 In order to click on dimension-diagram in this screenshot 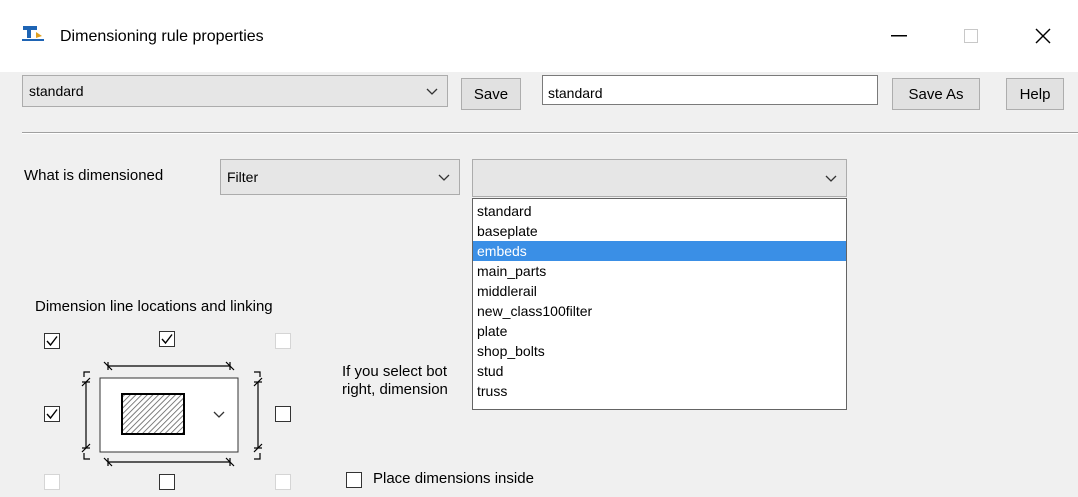, I will do `click(172, 414)`.